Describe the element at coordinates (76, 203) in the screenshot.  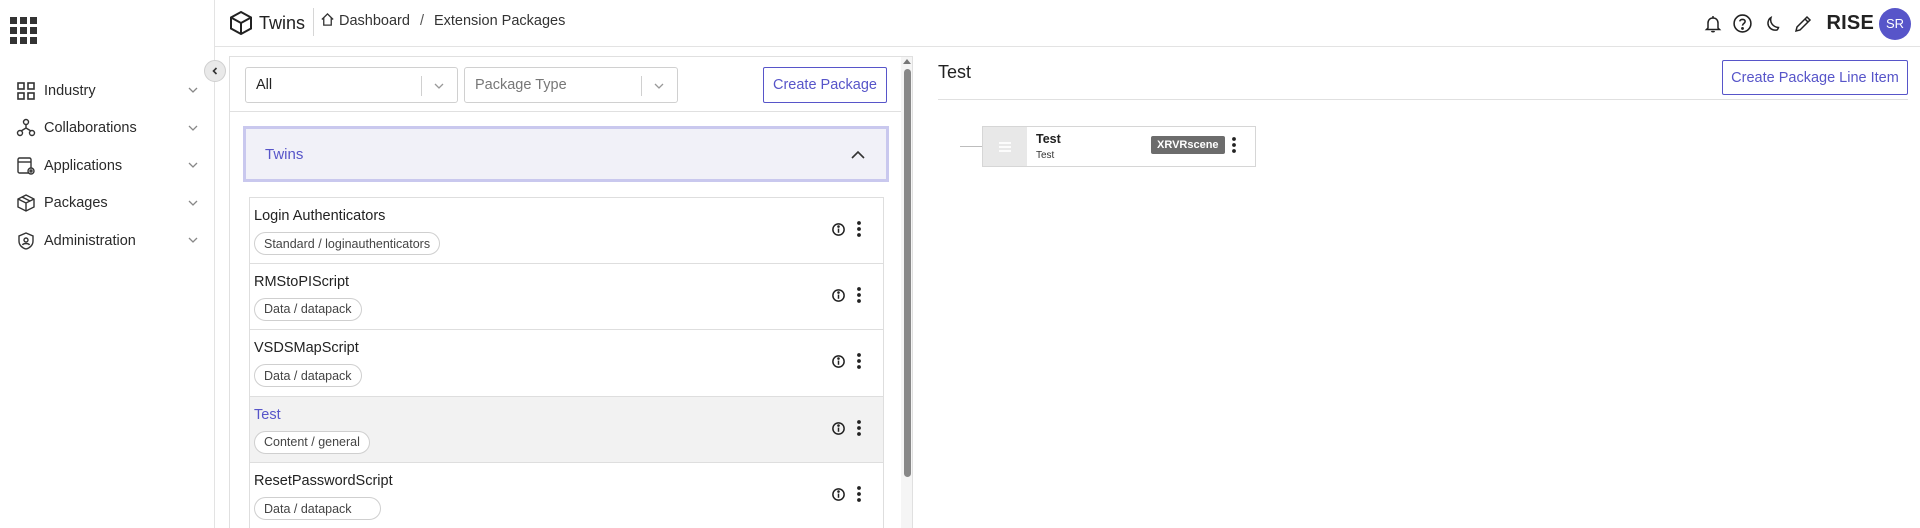
I see `sidebar-item-label: Packages` at that location.